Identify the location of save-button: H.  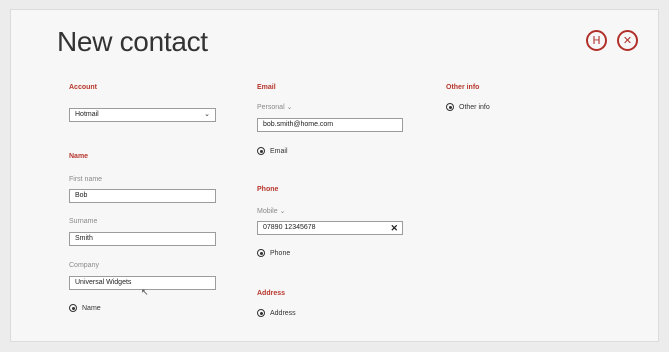
(596, 40).